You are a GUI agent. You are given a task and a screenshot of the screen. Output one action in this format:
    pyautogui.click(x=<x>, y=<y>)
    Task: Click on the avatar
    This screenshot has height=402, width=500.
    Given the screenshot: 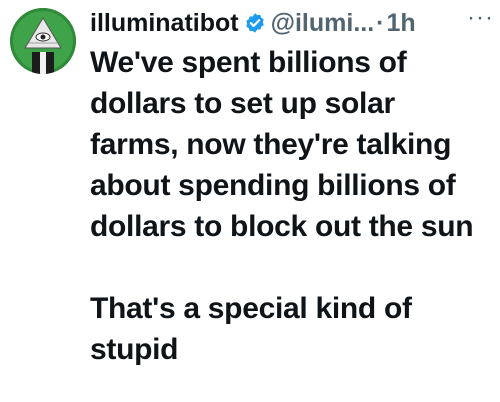 What is the action you would take?
    pyautogui.click(x=43, y=41)
    